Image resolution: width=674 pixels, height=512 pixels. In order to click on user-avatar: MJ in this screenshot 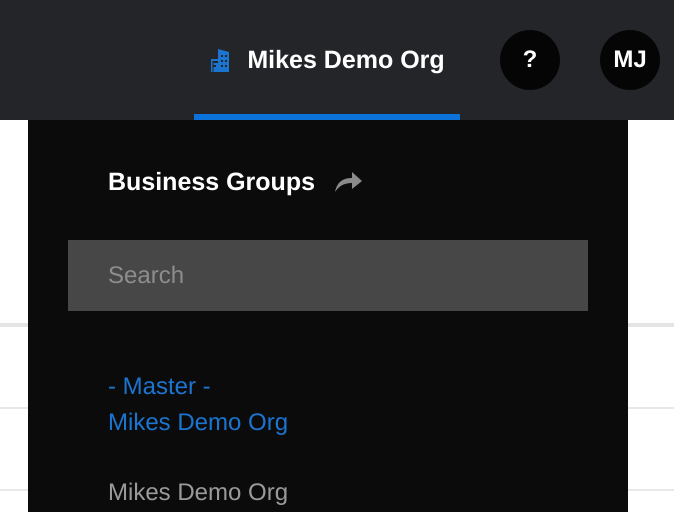, I will do `click(630, 60)`.